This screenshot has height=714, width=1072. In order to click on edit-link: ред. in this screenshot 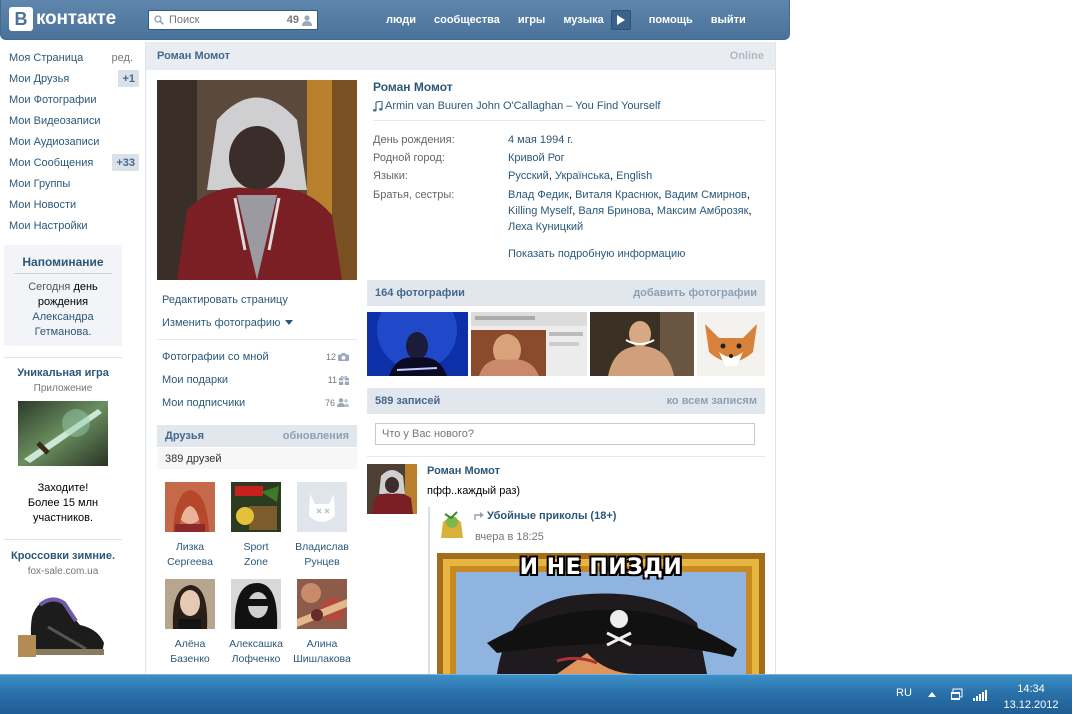, I will do `click(122, 58)`.